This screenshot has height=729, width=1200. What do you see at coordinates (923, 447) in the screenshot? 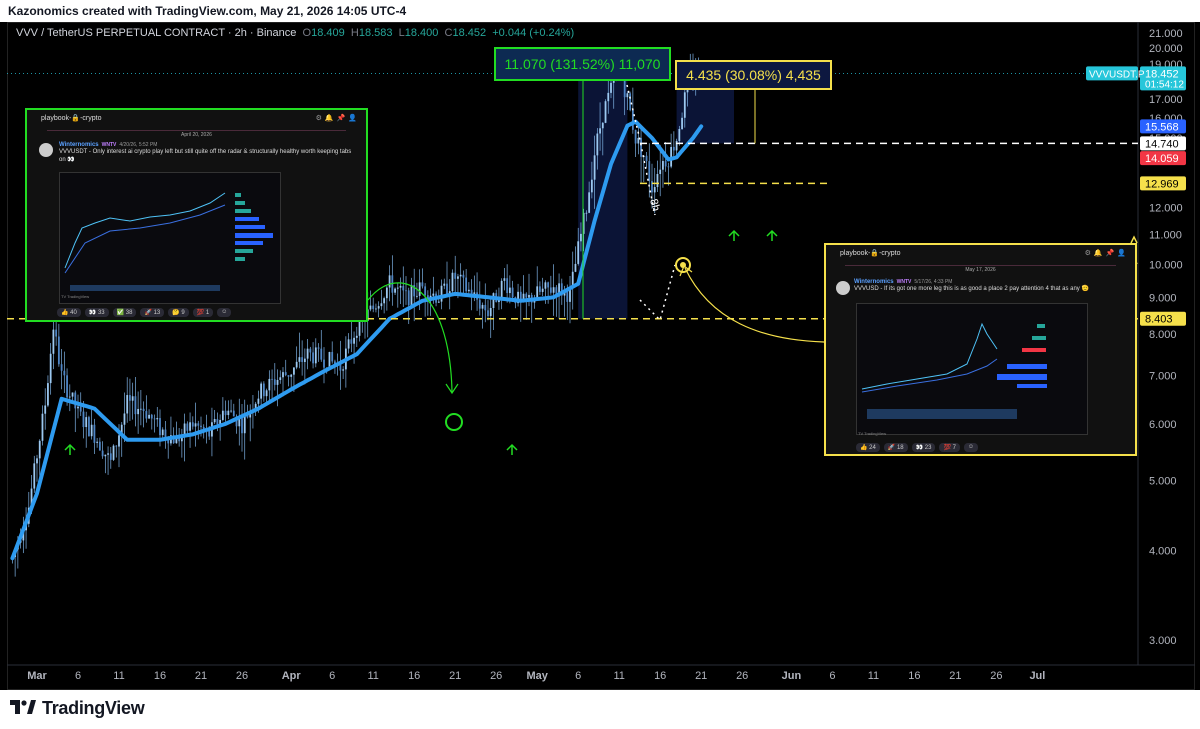
I see `reaction-chip: 👀 23` at bounding box center [923, 447].